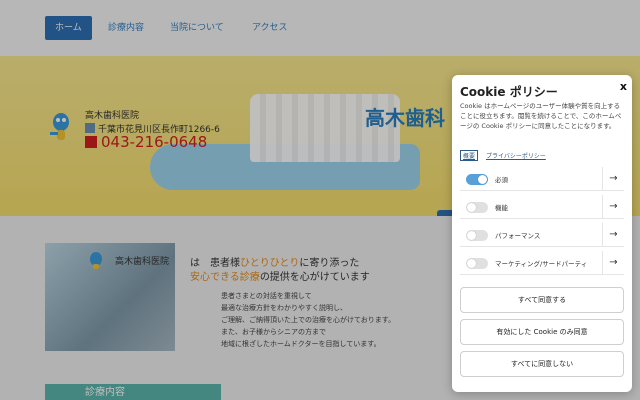 Image resolution: width=640 pixels, height=400 pixels. I want to click on reject-all-button: すべてに同意しない, so click(542, 364).